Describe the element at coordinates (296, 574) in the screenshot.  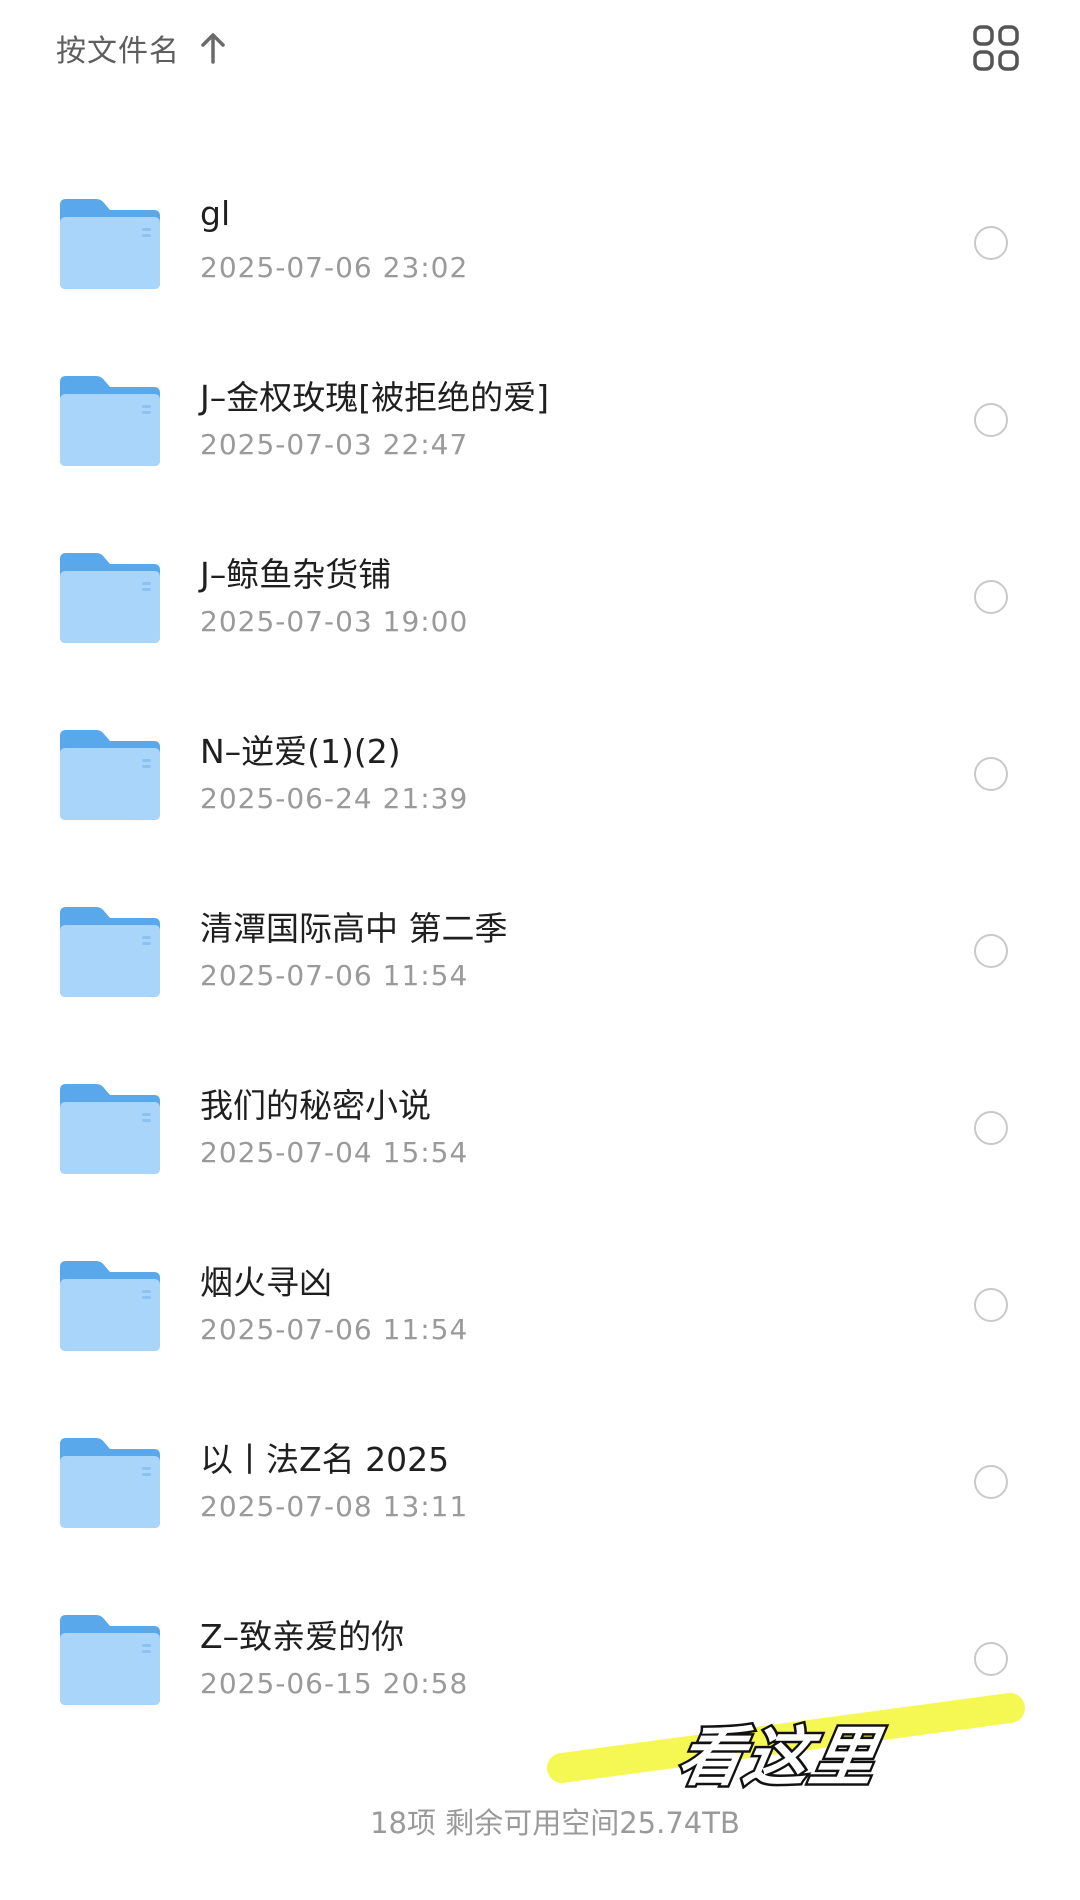
I see `folder-name: J–鲸鱼杂货铺` at that location.